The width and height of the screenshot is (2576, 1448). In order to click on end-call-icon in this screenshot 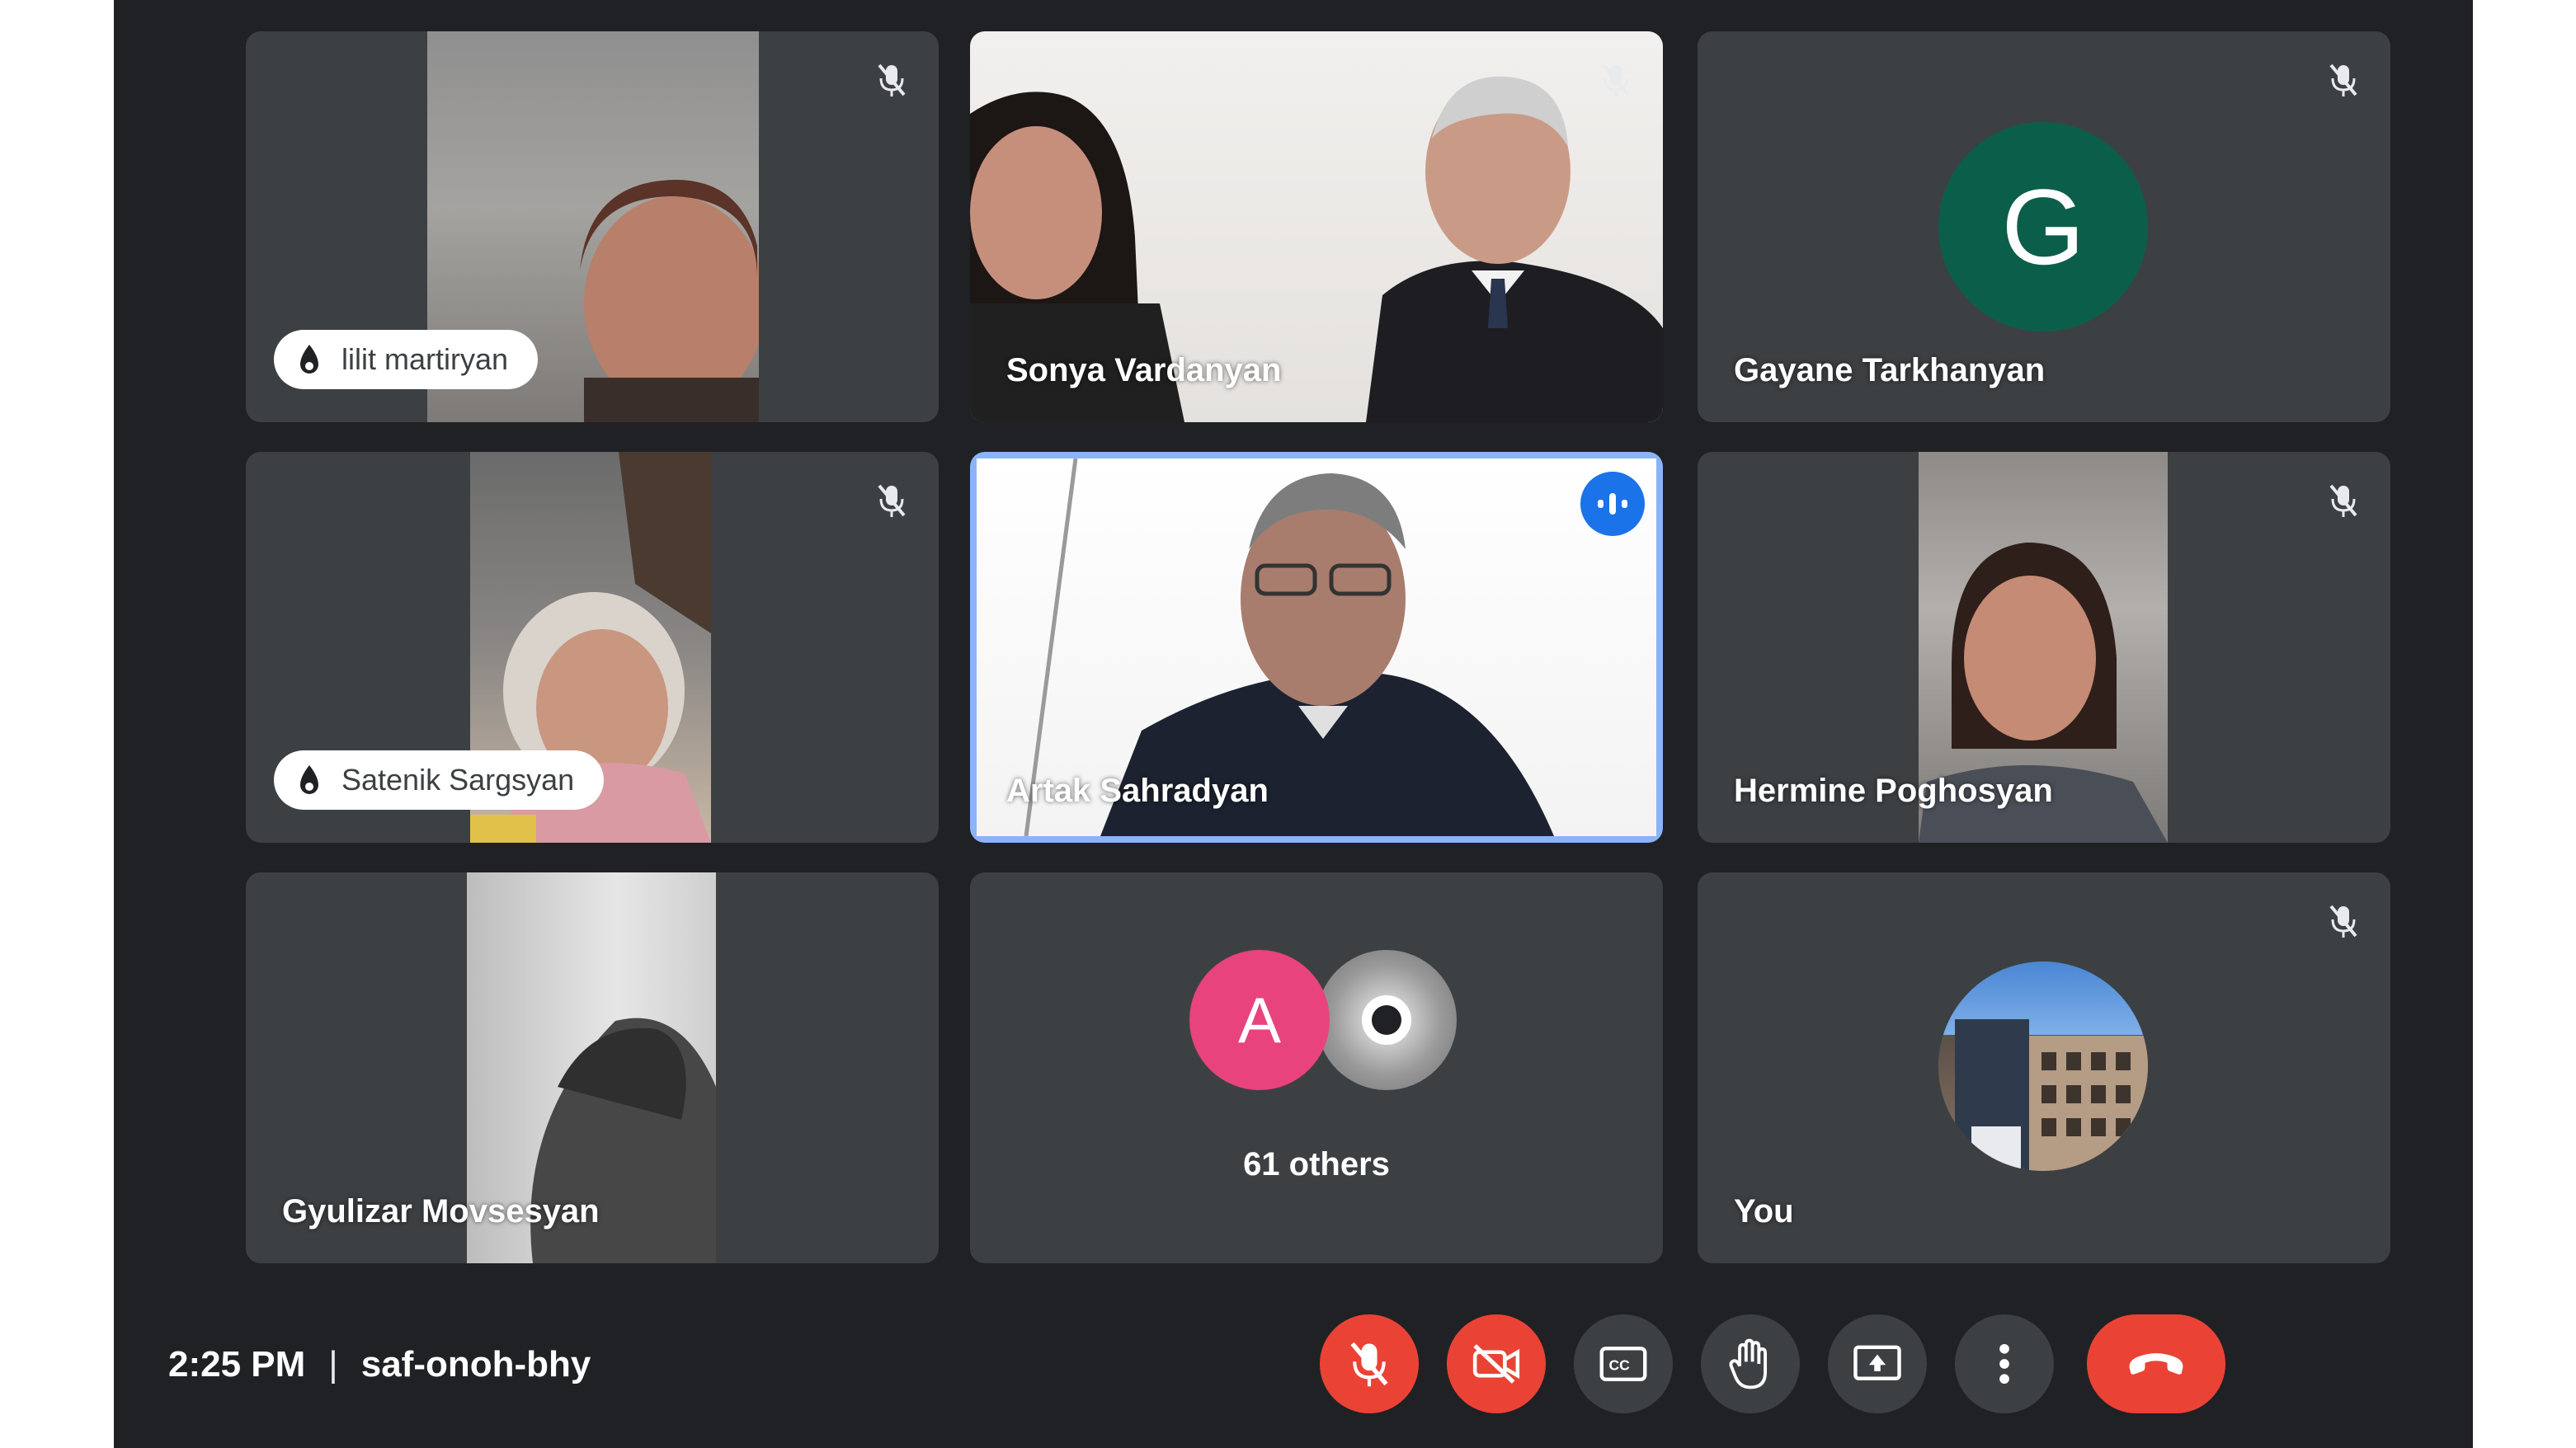, I will do `click(2156, 1364)`.